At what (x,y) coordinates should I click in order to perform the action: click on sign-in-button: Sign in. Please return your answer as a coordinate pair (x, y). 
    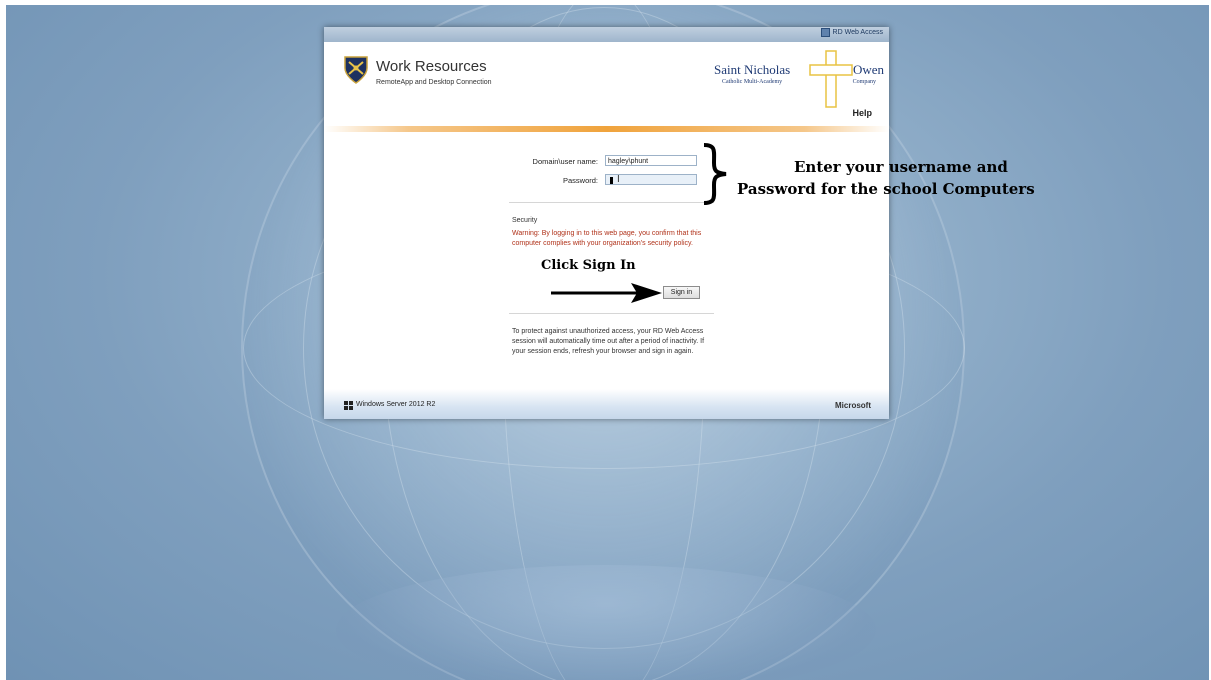
    Looking at the image, I should click on (681, 292).